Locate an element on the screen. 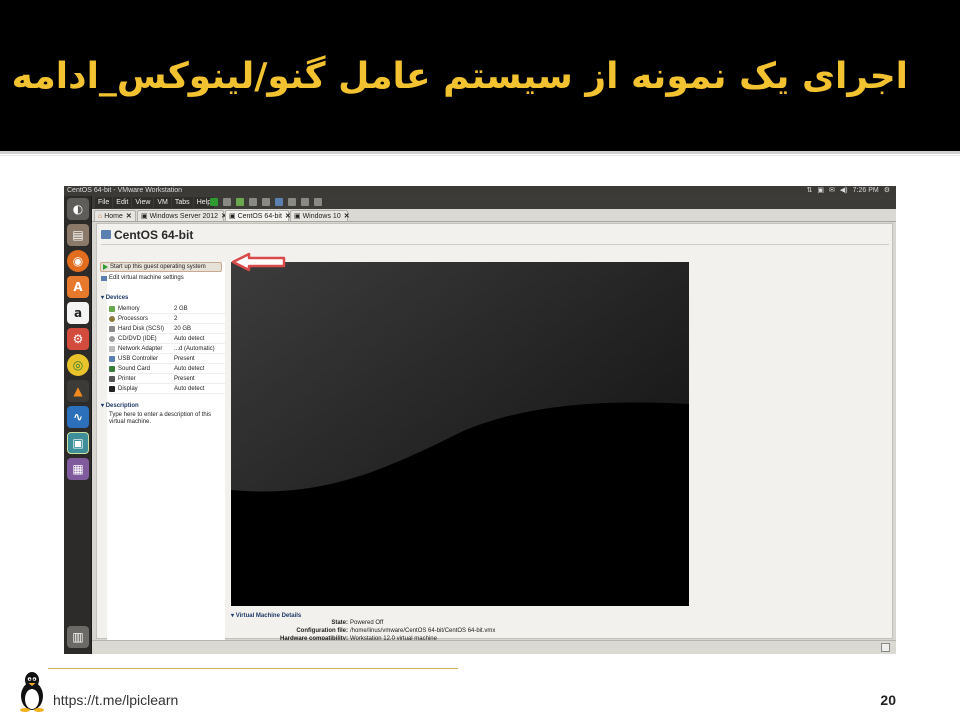 The width and height of the screenshot is (960, 720). menu-tabs: Tabs is located at coordinates (182, 202).